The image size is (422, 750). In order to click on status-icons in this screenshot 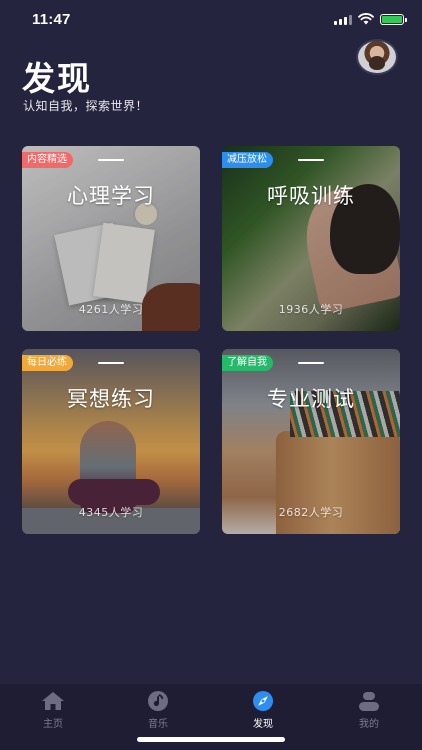, I will do `click(370, 19)`.